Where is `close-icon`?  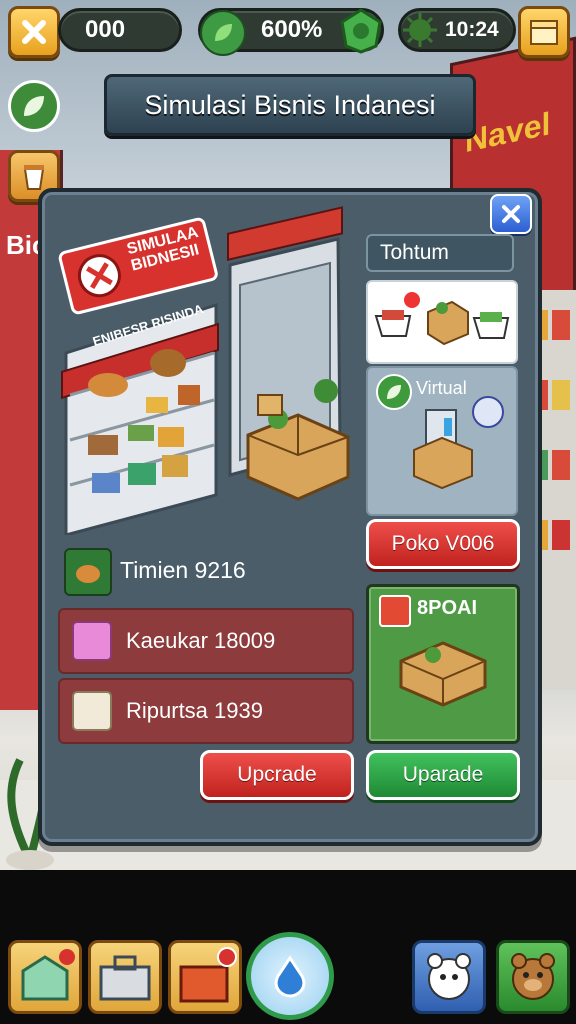 close-icon is located at coordinates (511, 214).